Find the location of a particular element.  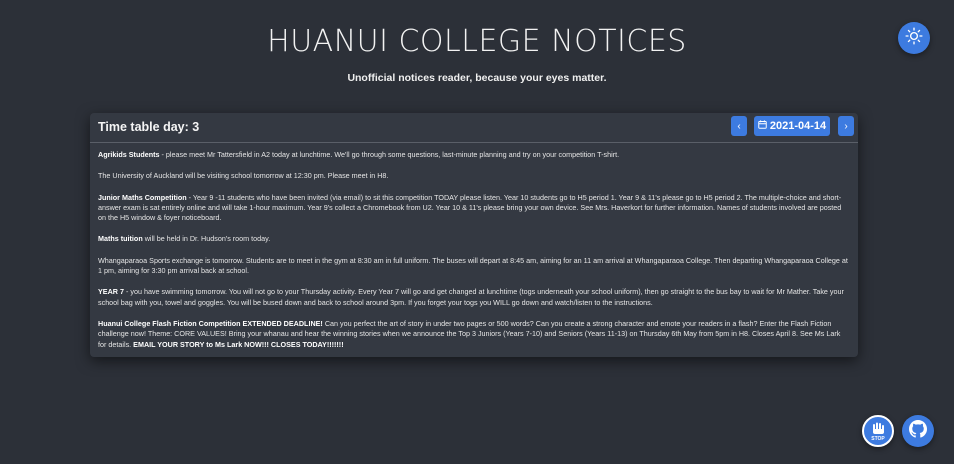

current-date: 2021-04-14 is located at coordinates (798, 126).